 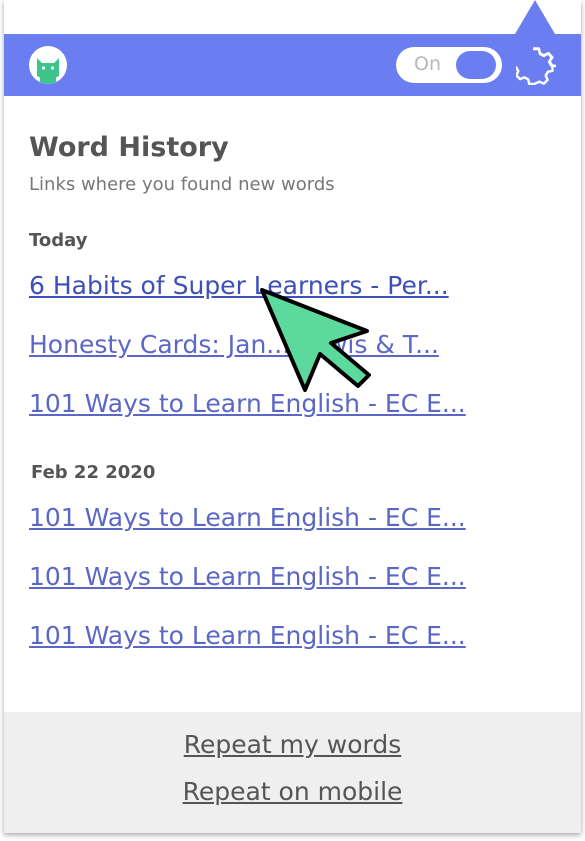 What do you see at coordinates (182, 184) in the screenshot?
I see `page-subtitle: Links where you found new words` at bounding box center [182, 184].